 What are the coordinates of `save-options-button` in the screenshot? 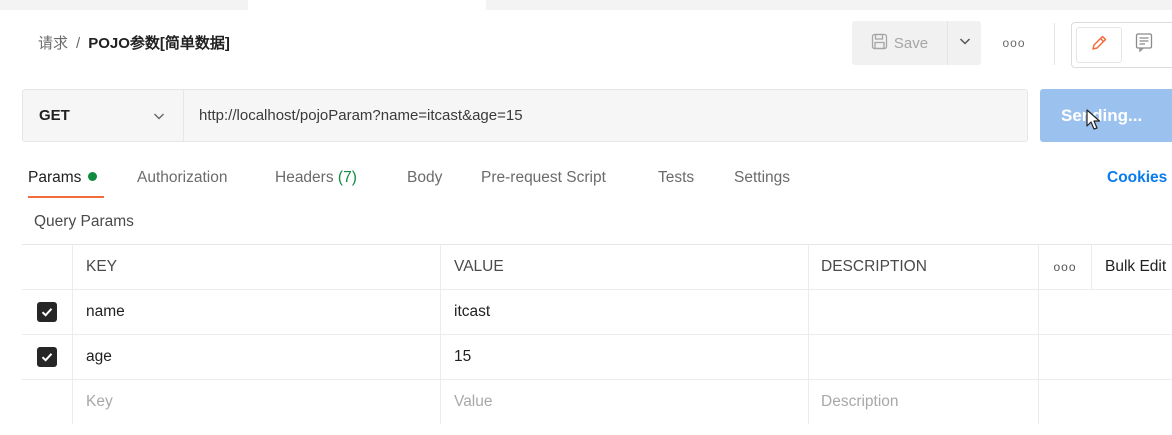 It's located at (964, 43).